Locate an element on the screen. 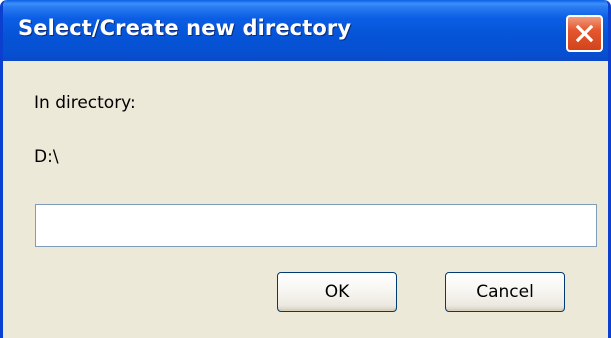  close-icon is located at coordinates (584, 33).